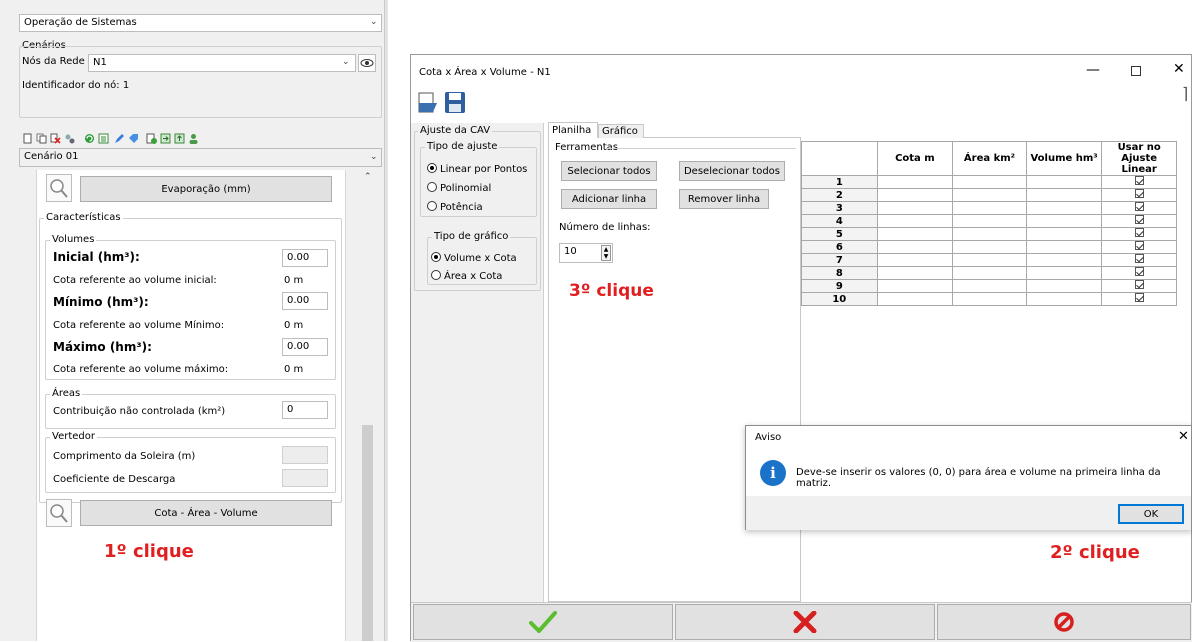 The width and height of the screenshot is (1192, 642). I want to click on scroll-up-icon: ⌃, so click(368, 177).